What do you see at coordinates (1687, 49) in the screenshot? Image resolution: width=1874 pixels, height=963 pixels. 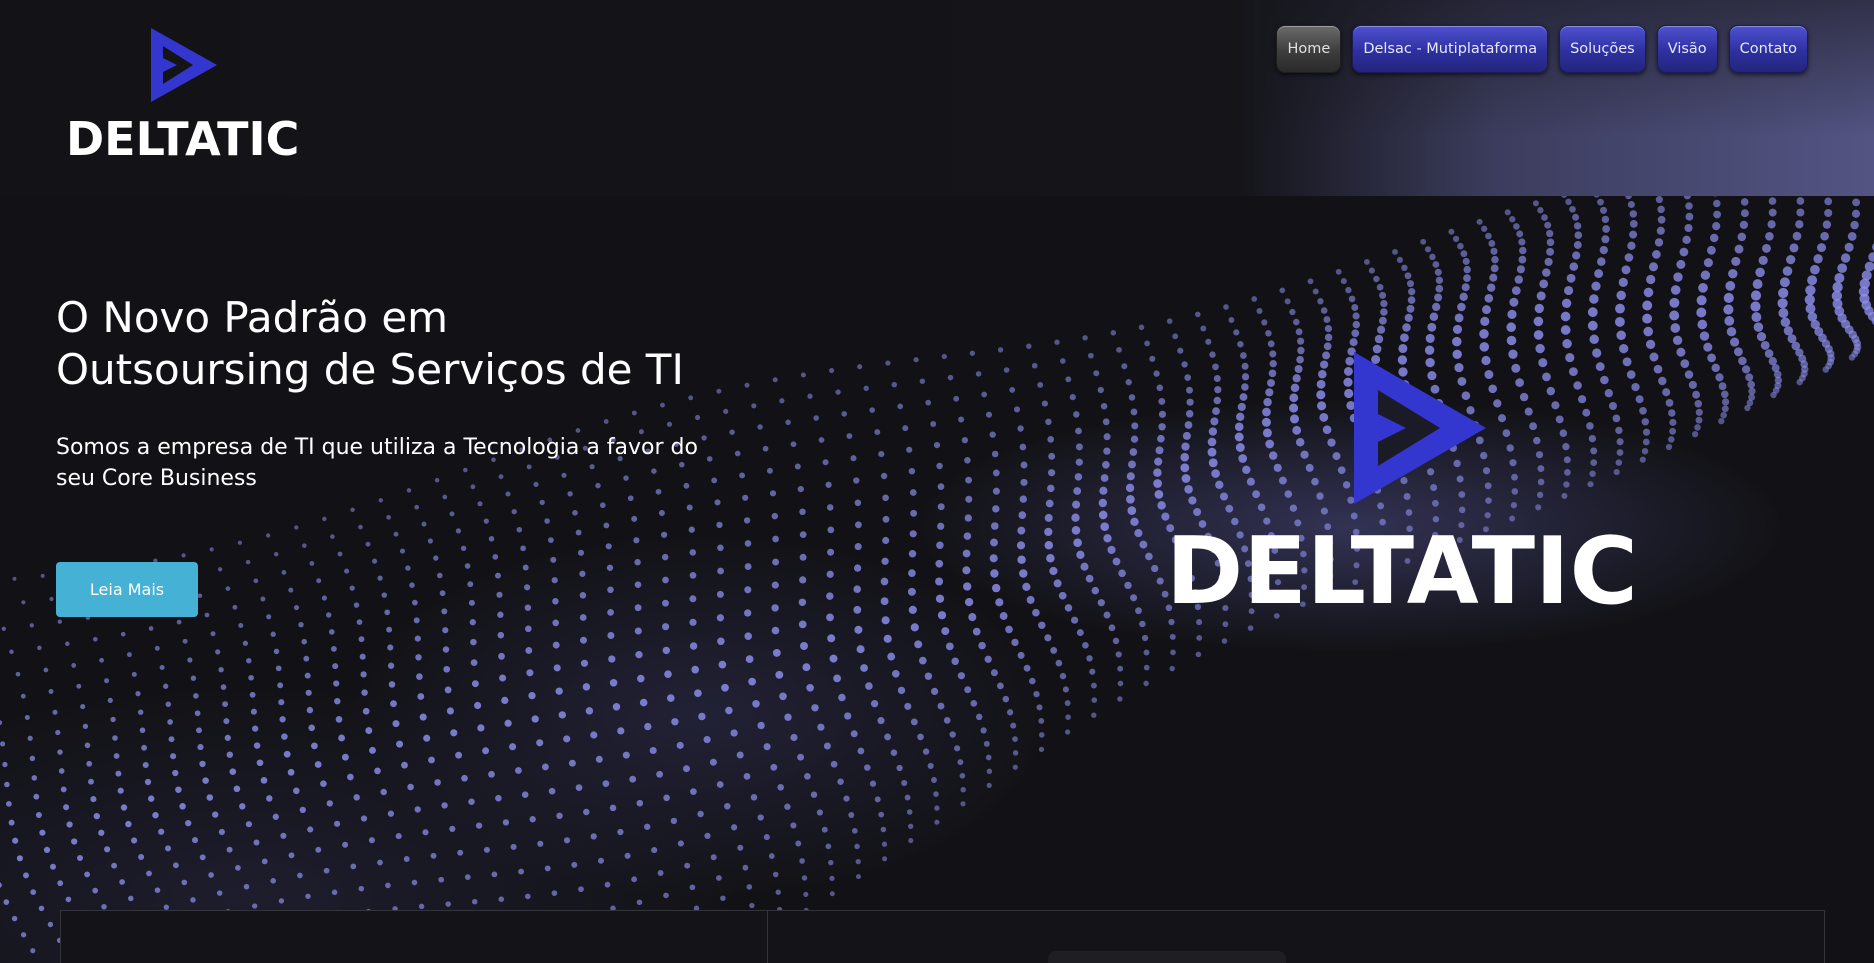 I see `nav-item-visao: Visão` at bounding box center [1687, 49].